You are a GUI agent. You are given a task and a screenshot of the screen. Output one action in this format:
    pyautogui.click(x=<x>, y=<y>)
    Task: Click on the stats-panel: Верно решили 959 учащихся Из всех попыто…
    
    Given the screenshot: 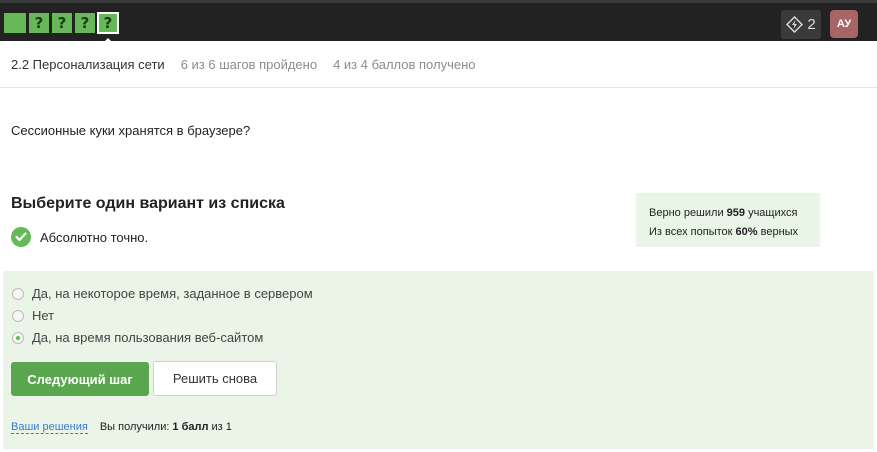 What is the action you would take?
    pyautogui.click(x=728, y=220)
    